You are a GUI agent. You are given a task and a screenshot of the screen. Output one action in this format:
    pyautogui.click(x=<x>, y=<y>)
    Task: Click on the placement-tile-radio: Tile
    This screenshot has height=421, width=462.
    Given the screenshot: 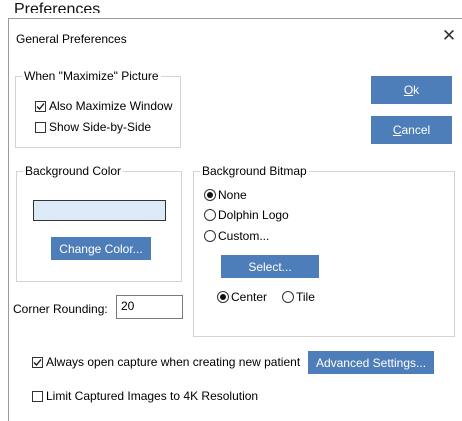 What is the action you would take?
    pyautogui.click(x=298, y=297)
    